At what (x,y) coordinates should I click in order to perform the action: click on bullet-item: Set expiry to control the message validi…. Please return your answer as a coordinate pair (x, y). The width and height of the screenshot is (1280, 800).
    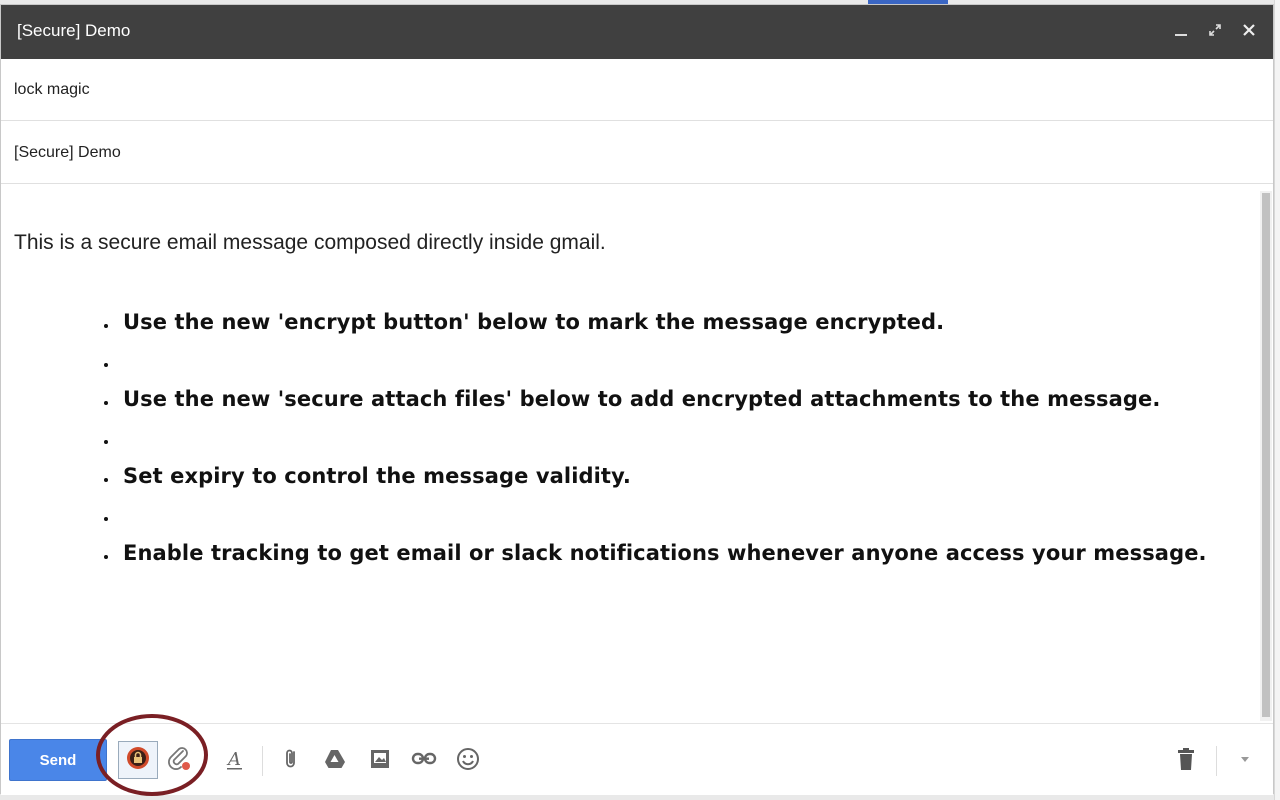
    Looking at the image, I should click on (653, 476).